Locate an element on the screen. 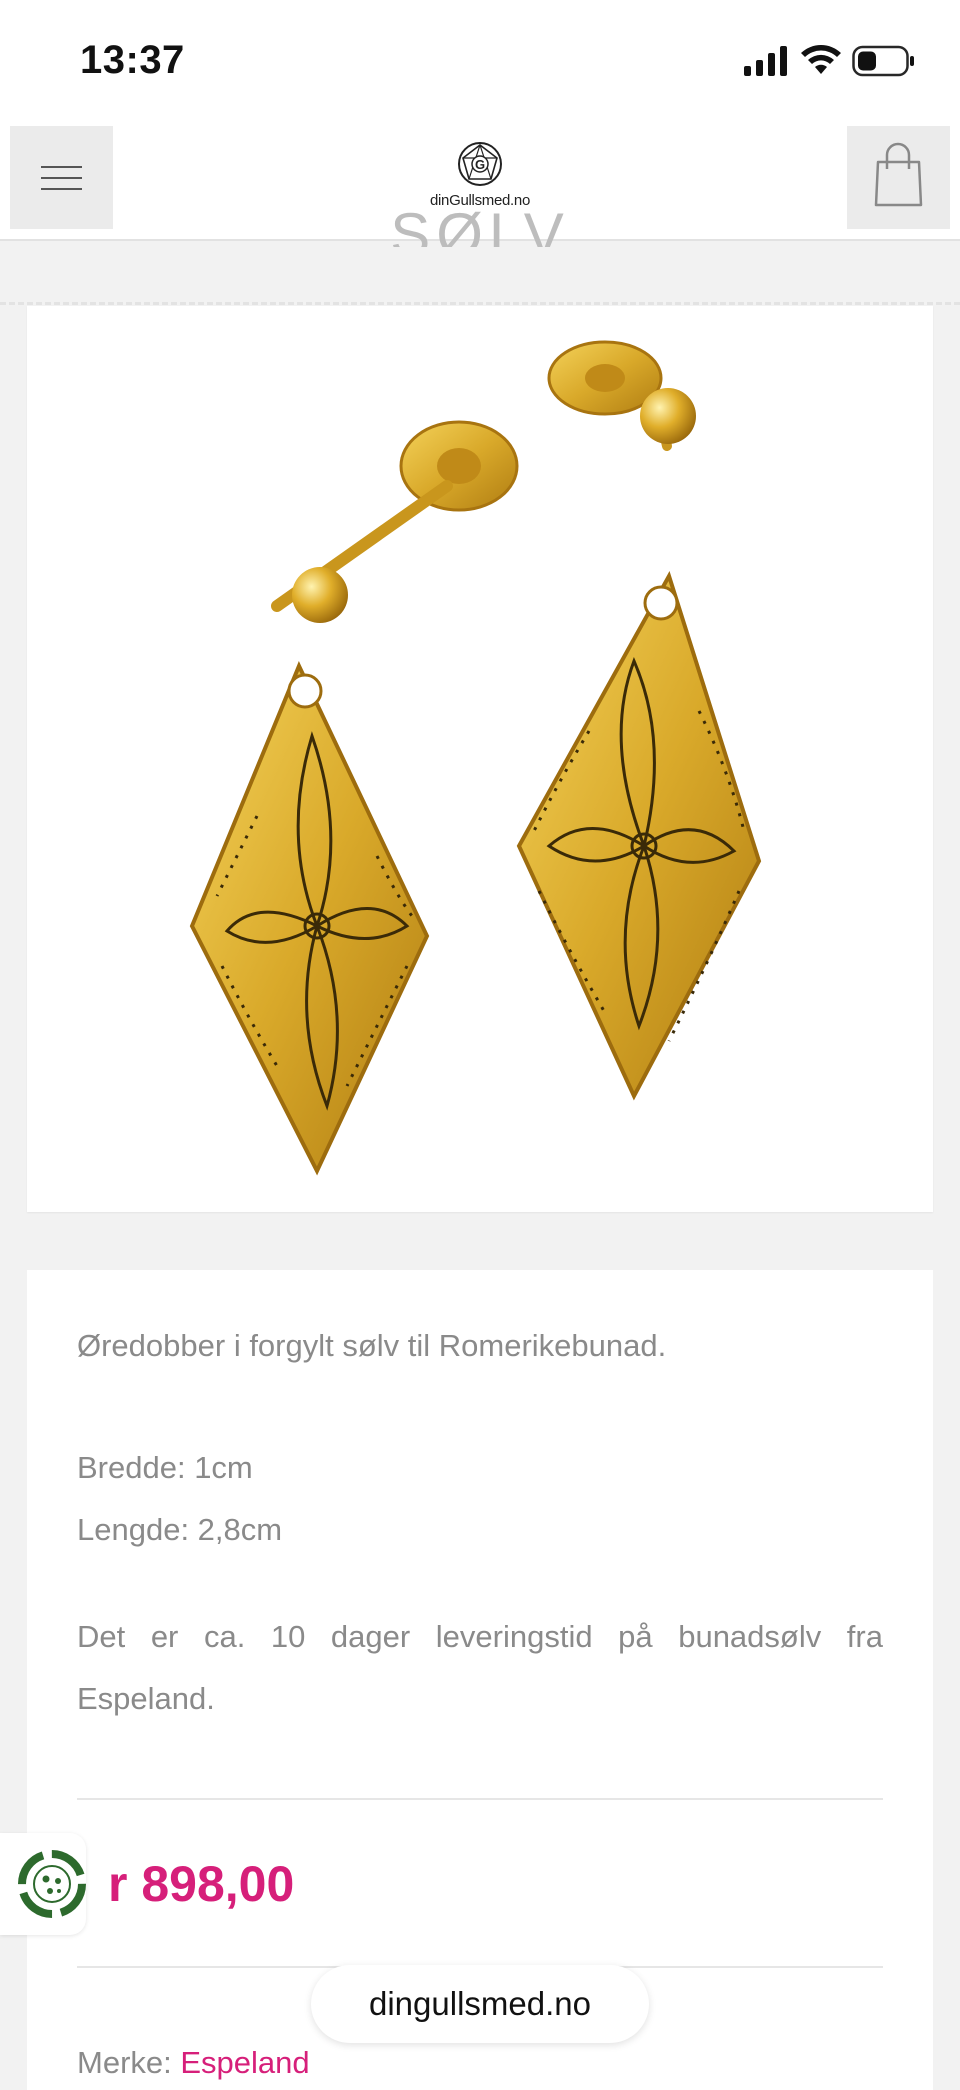  svg-text: G is located at coordinates (480, 164).